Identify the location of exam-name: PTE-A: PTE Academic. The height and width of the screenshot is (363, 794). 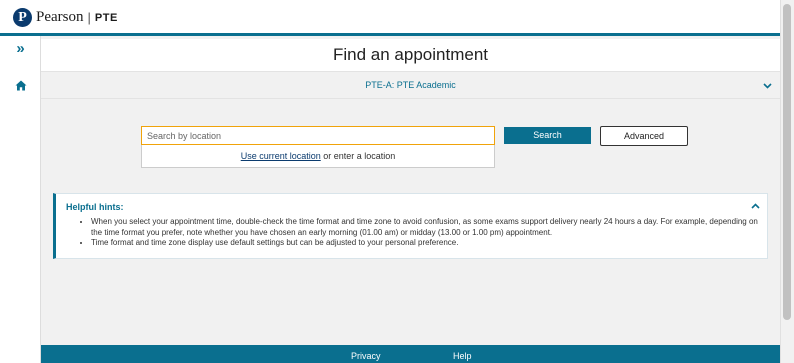
(410, 85).